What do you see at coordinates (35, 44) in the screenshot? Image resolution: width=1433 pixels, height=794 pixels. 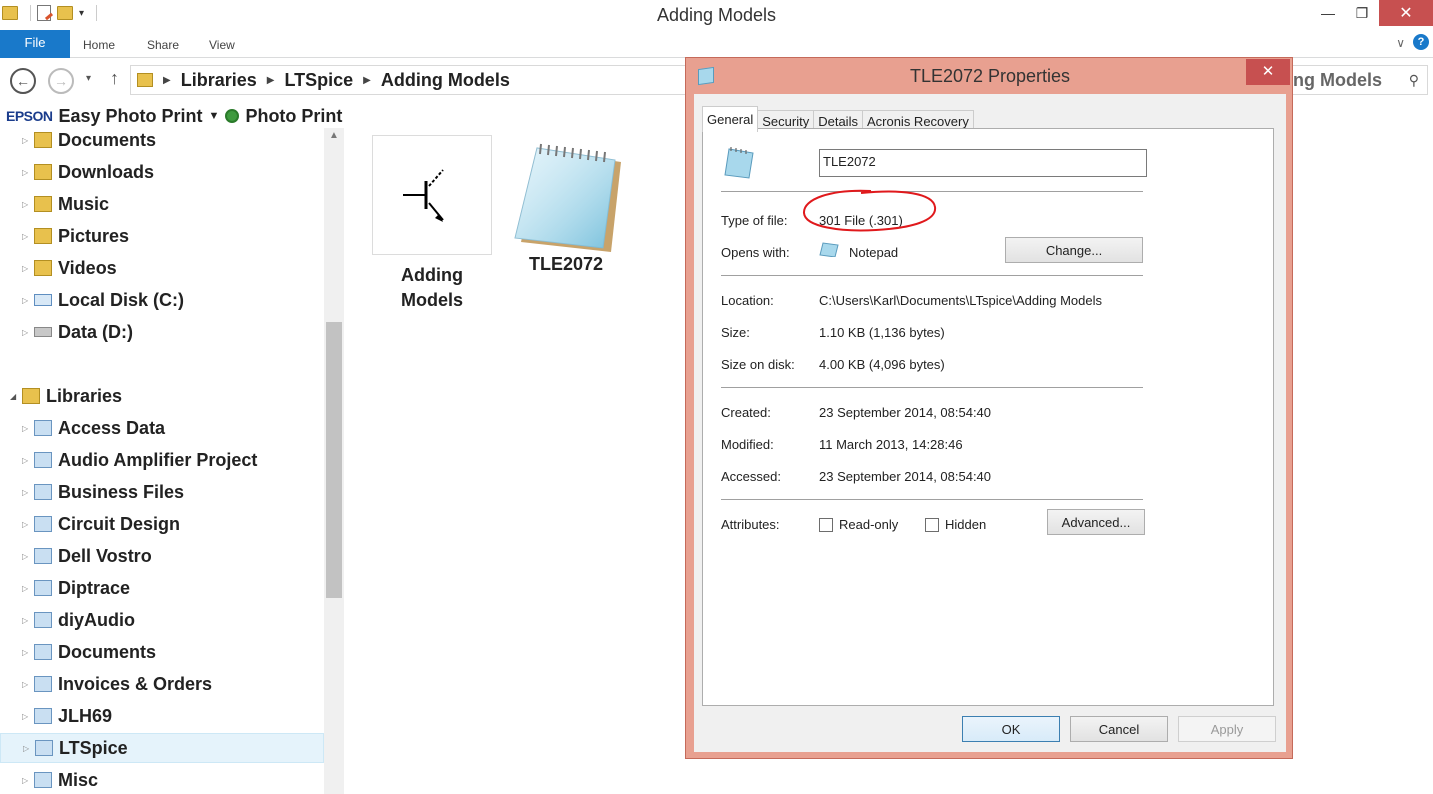 I see `tab-file: File` at bounding box center [35, 44].